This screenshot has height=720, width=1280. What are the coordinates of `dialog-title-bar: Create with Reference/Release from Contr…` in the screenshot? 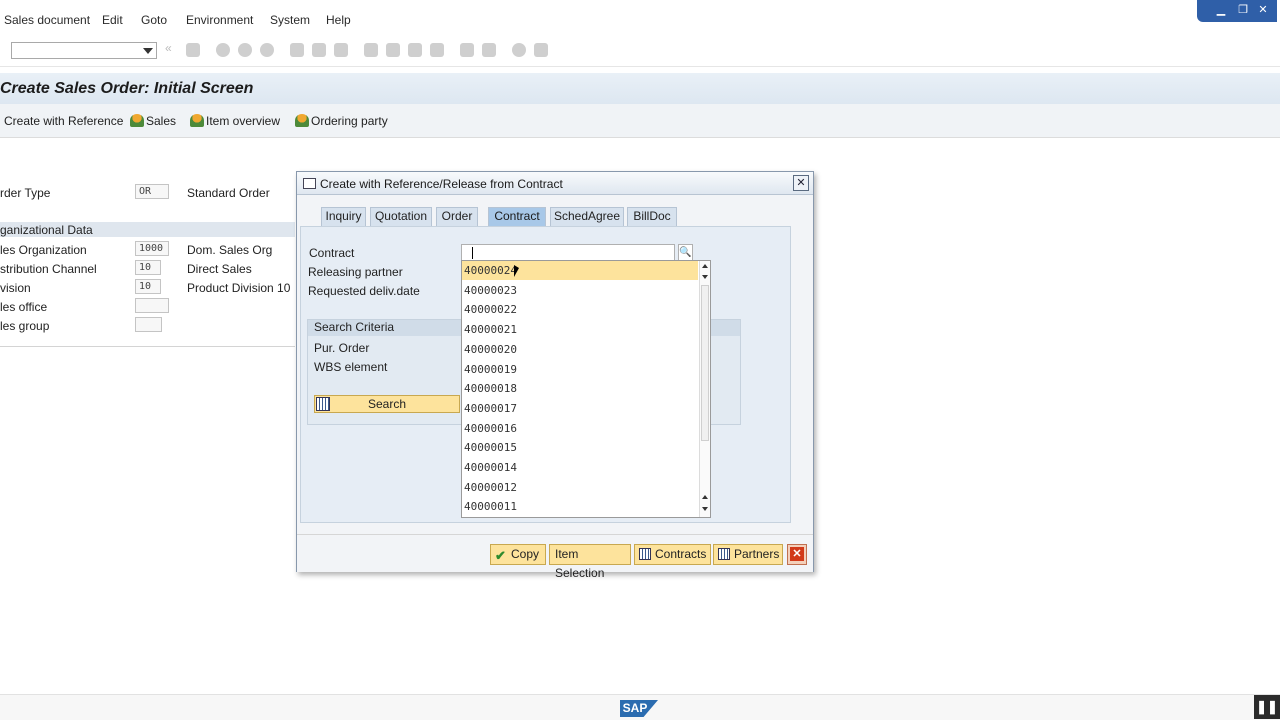 It's located at (555, 183).